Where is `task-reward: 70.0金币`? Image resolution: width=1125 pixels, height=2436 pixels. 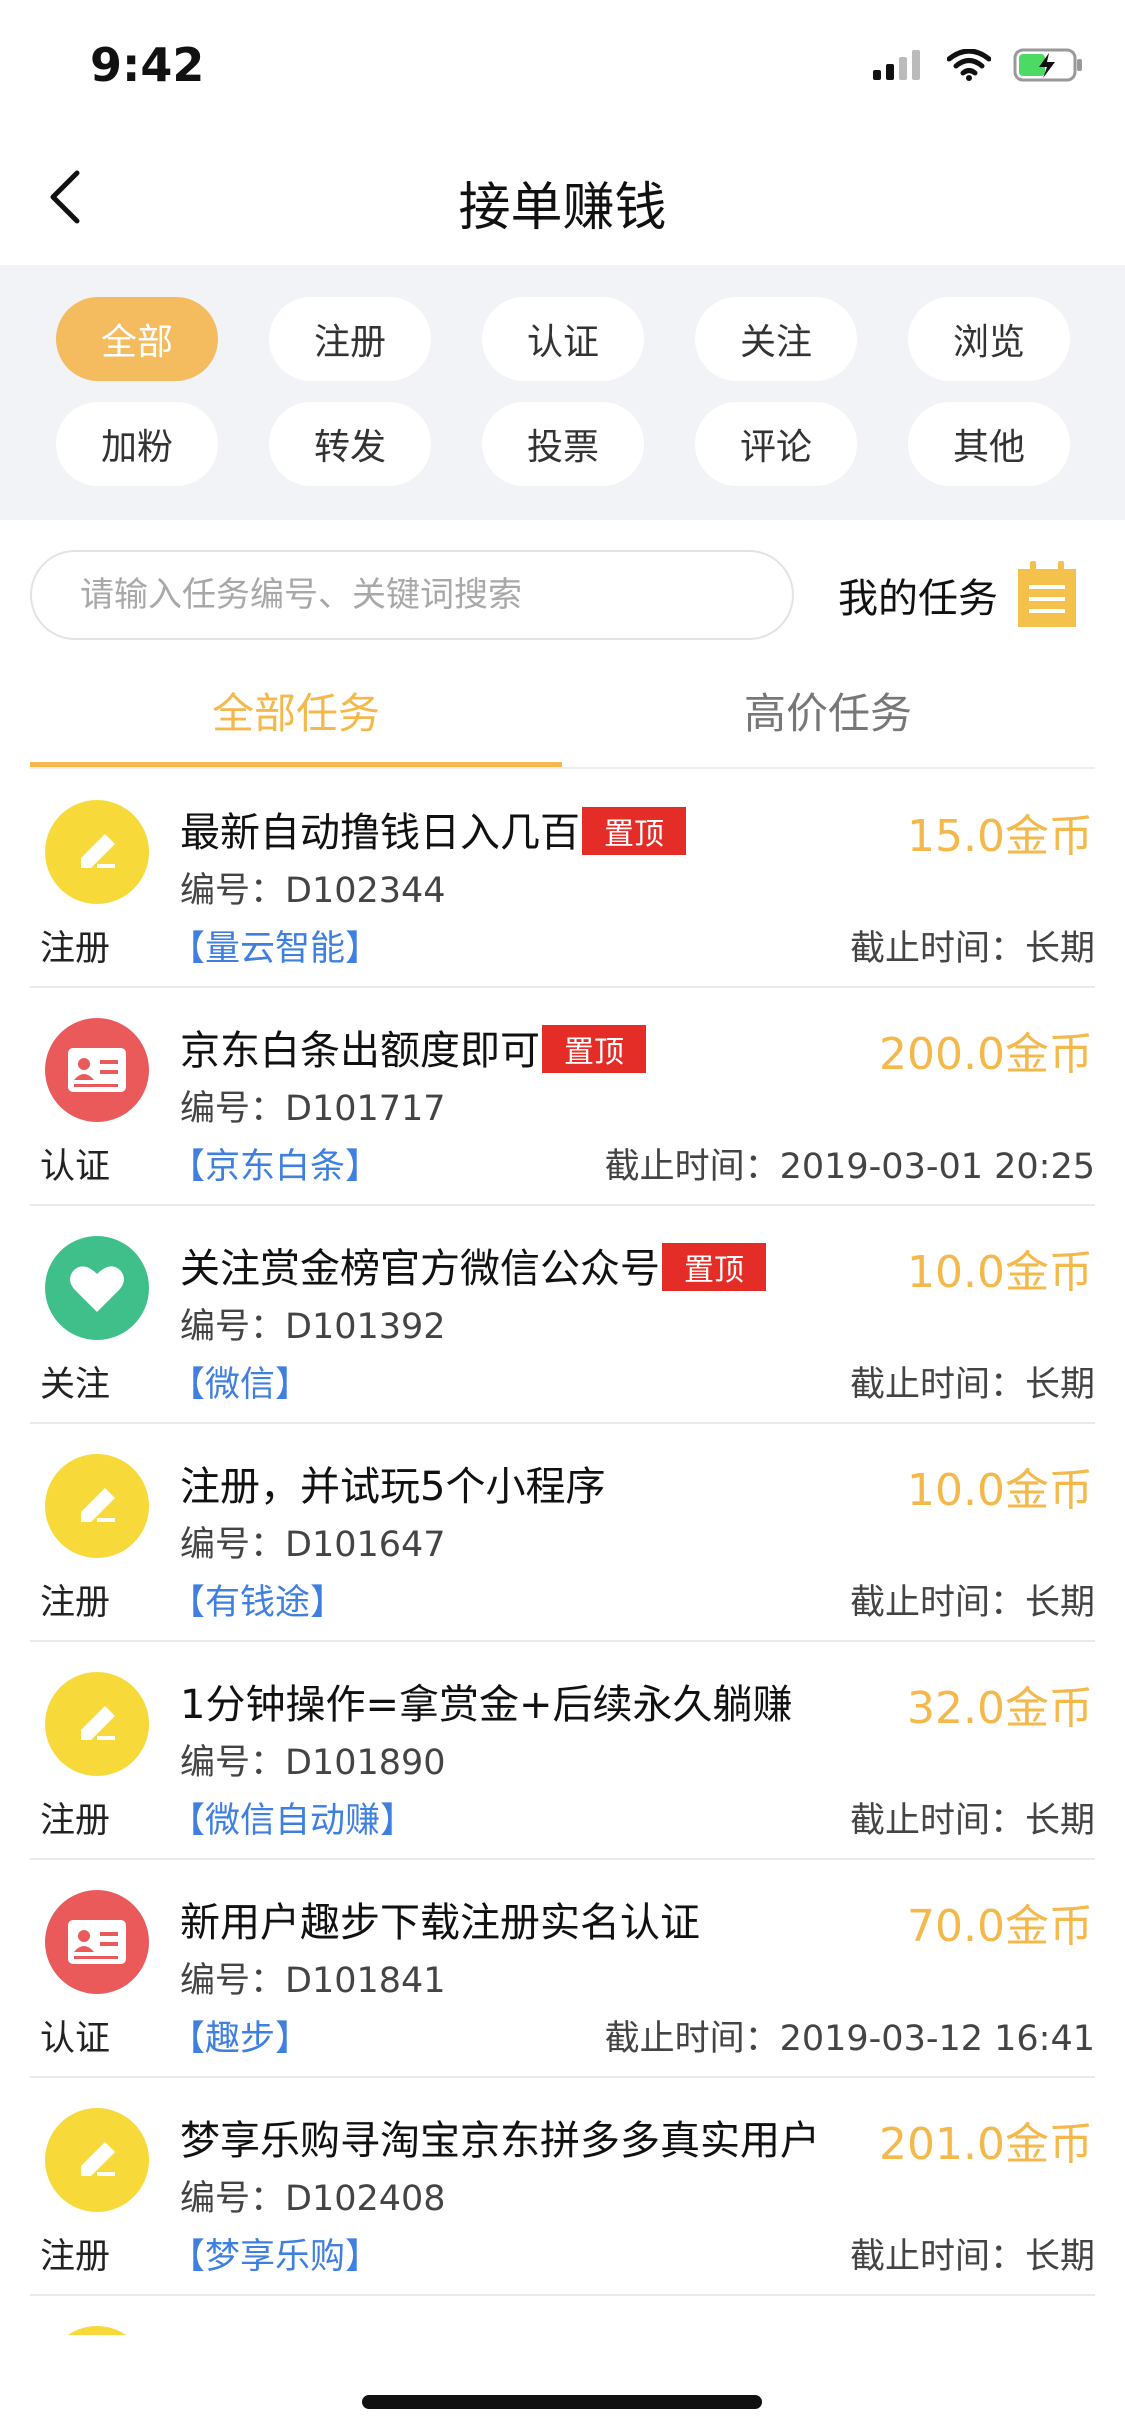
task-reward: 70.0金币 is located at coordinates (1000, 1926).